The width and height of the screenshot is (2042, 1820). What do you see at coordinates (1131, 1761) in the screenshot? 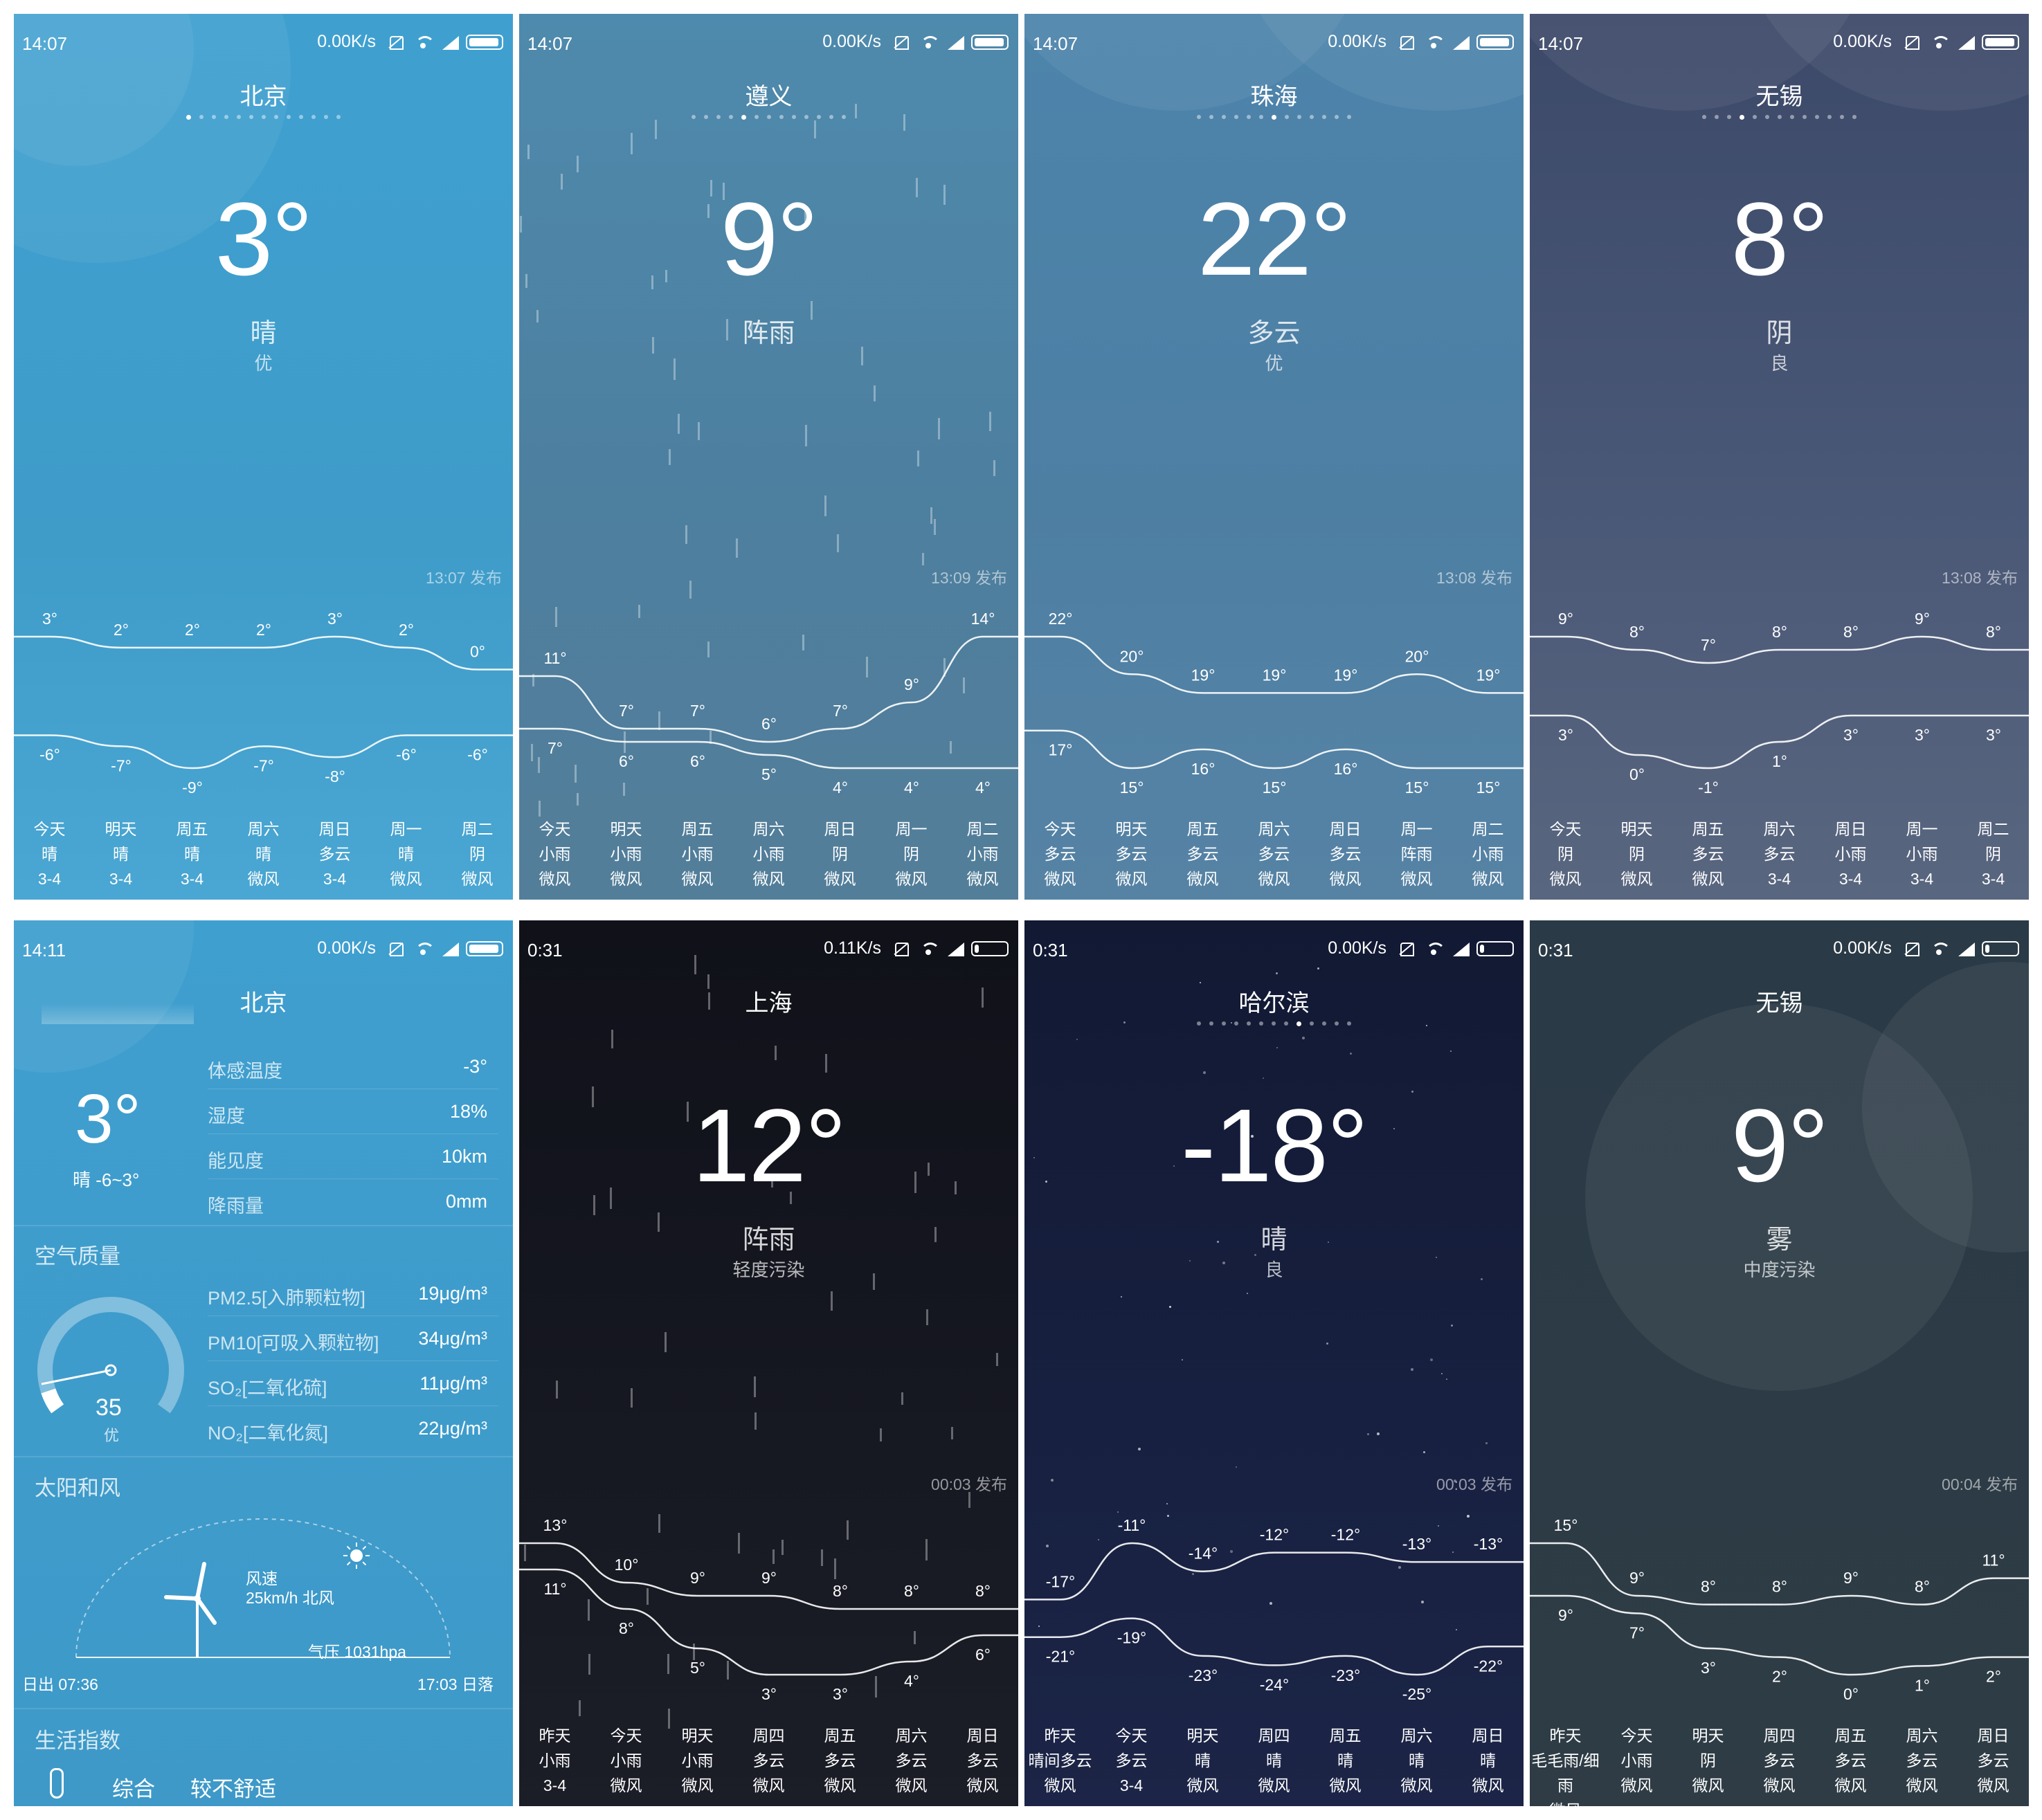
I see `forecast-day: 今天 多云 3-4` at bounding box center [1131, 1761].